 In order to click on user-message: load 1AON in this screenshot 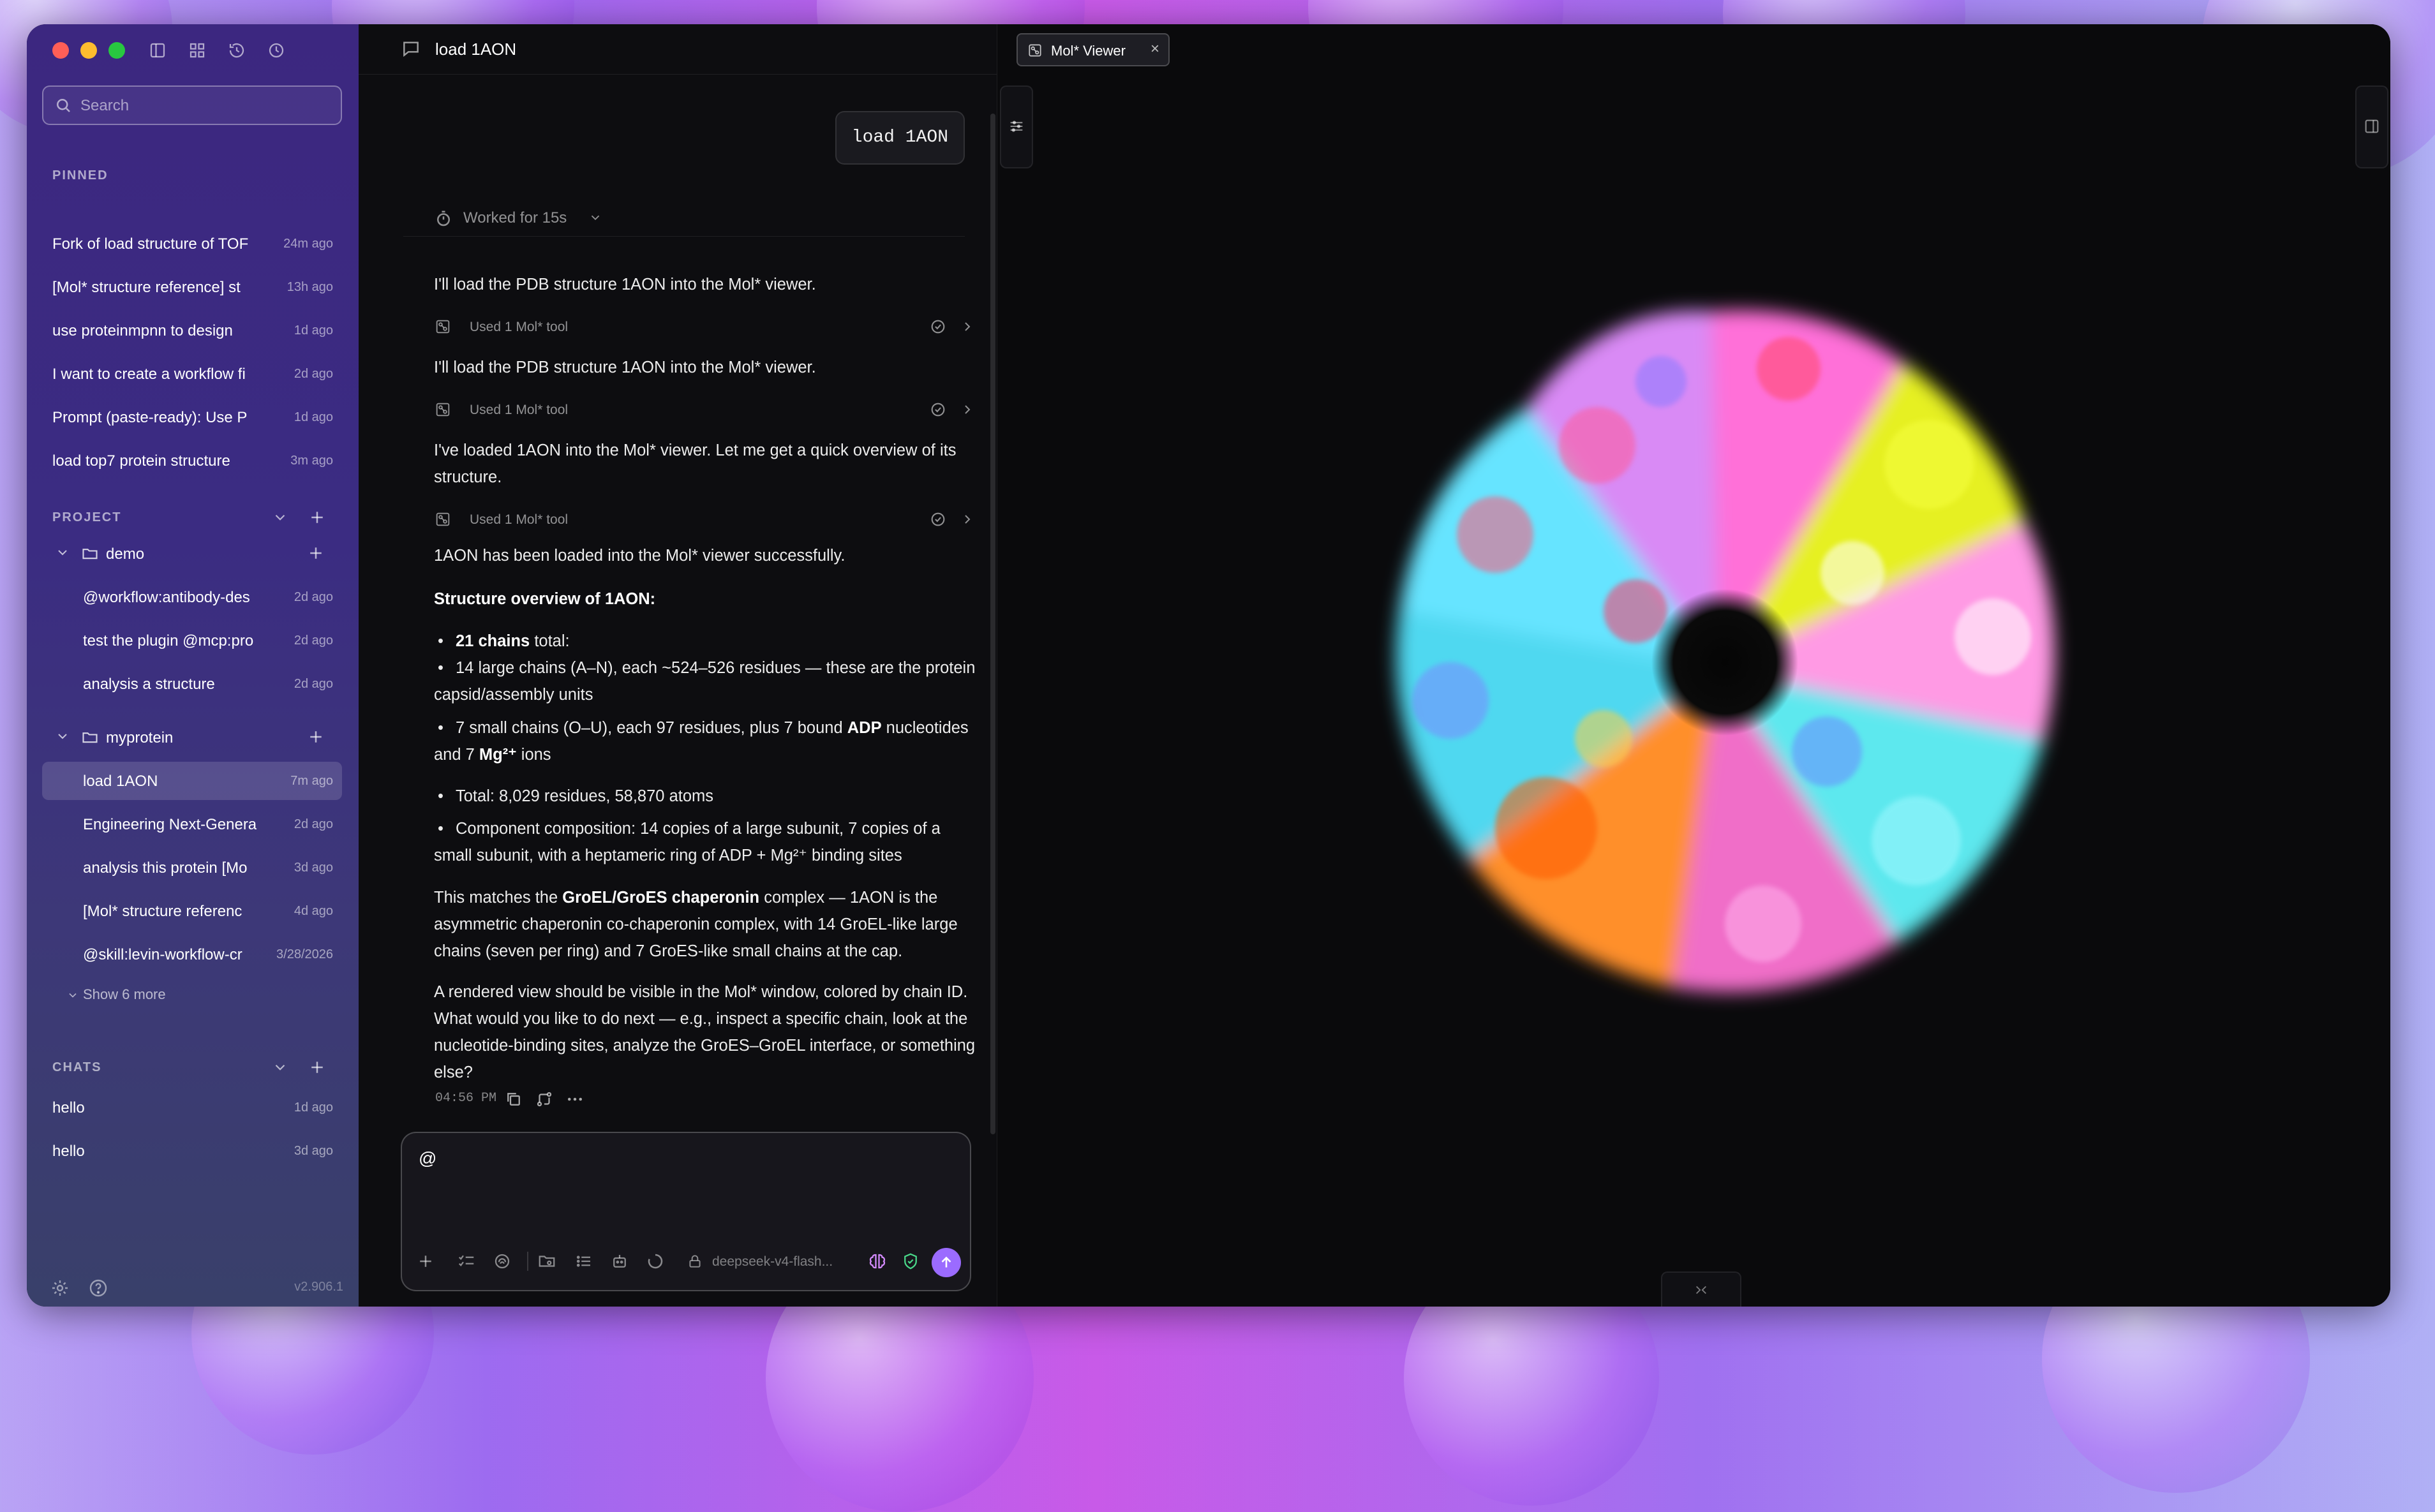, I will do `click(900, 138)`.